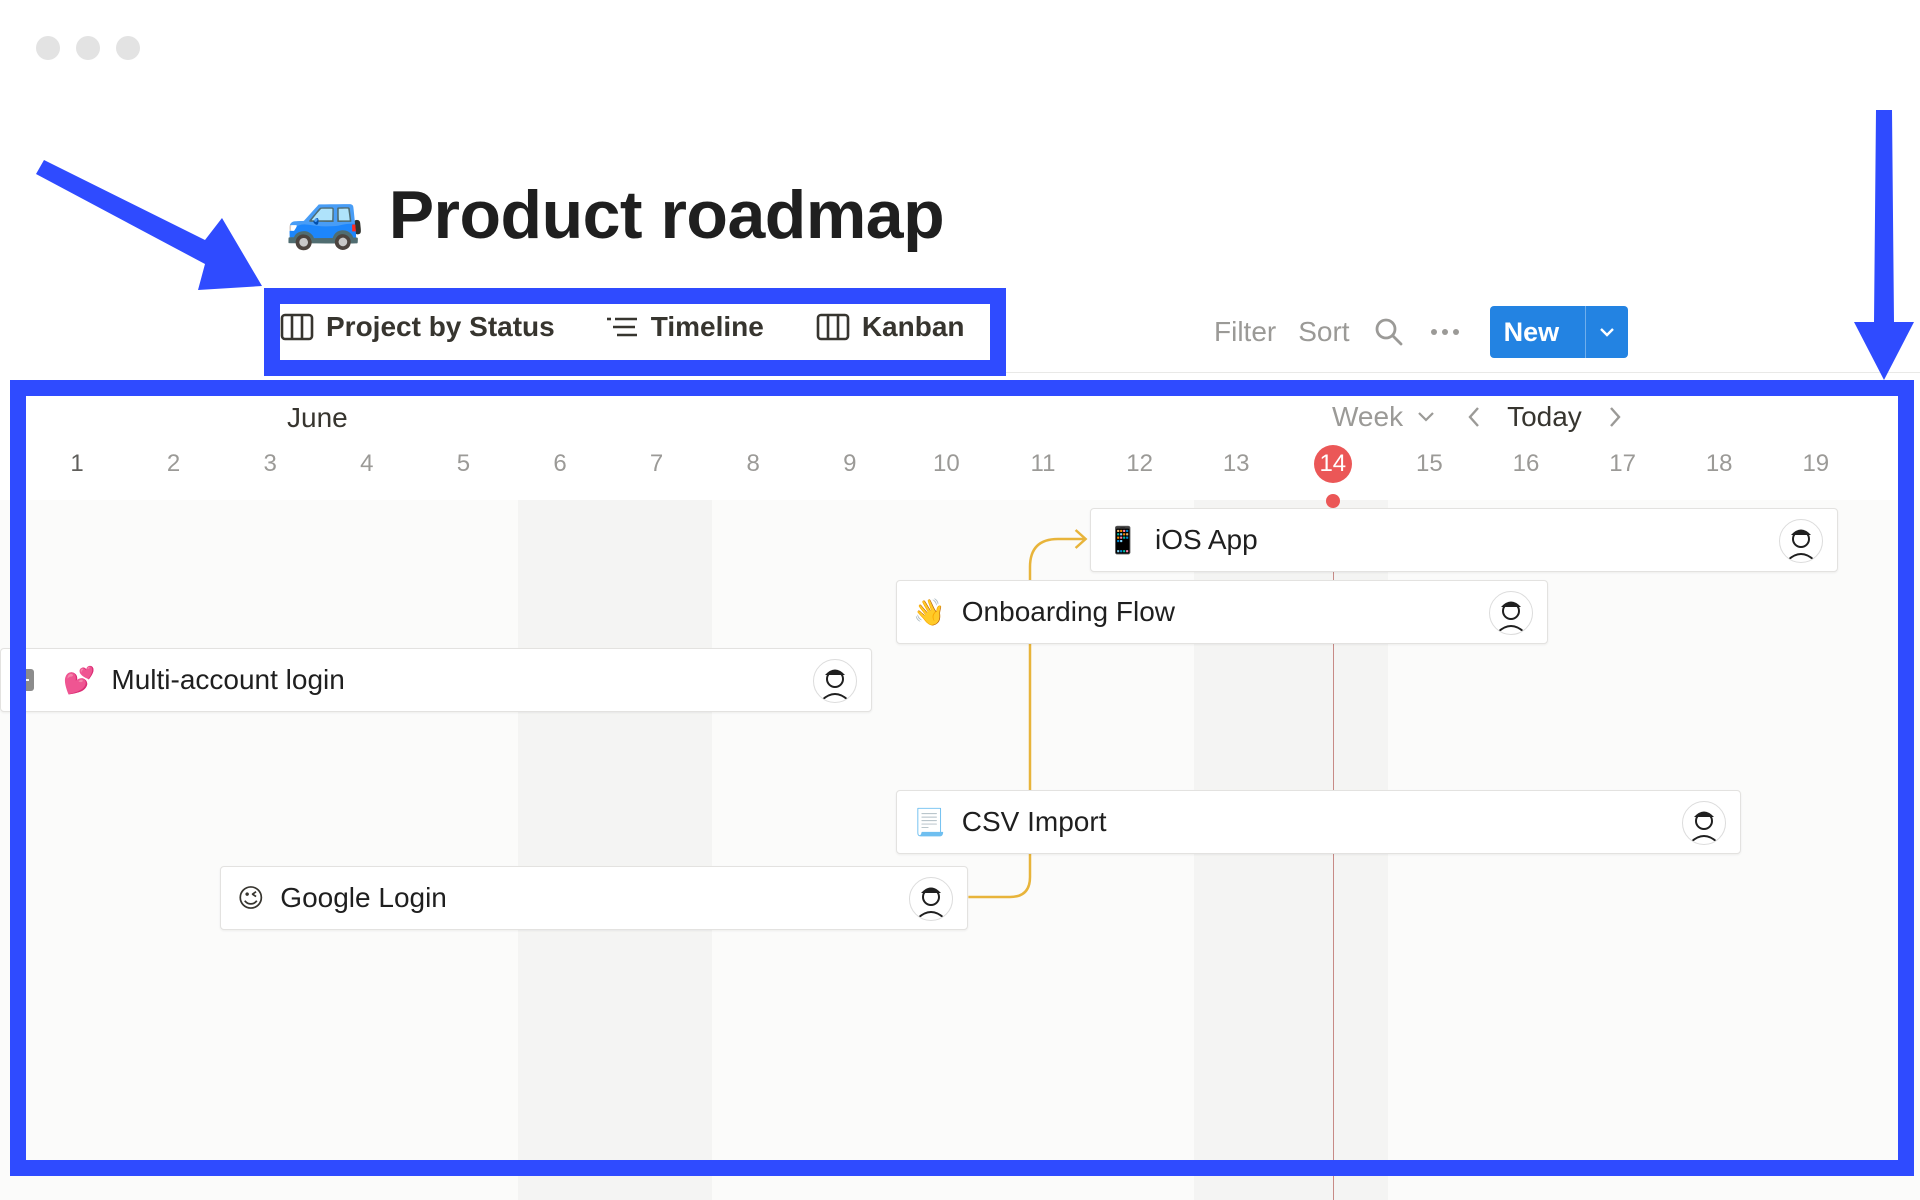 The width and height of the screenshot is (1920, 1200). I want to click on today-marker, so click(1332, 501).